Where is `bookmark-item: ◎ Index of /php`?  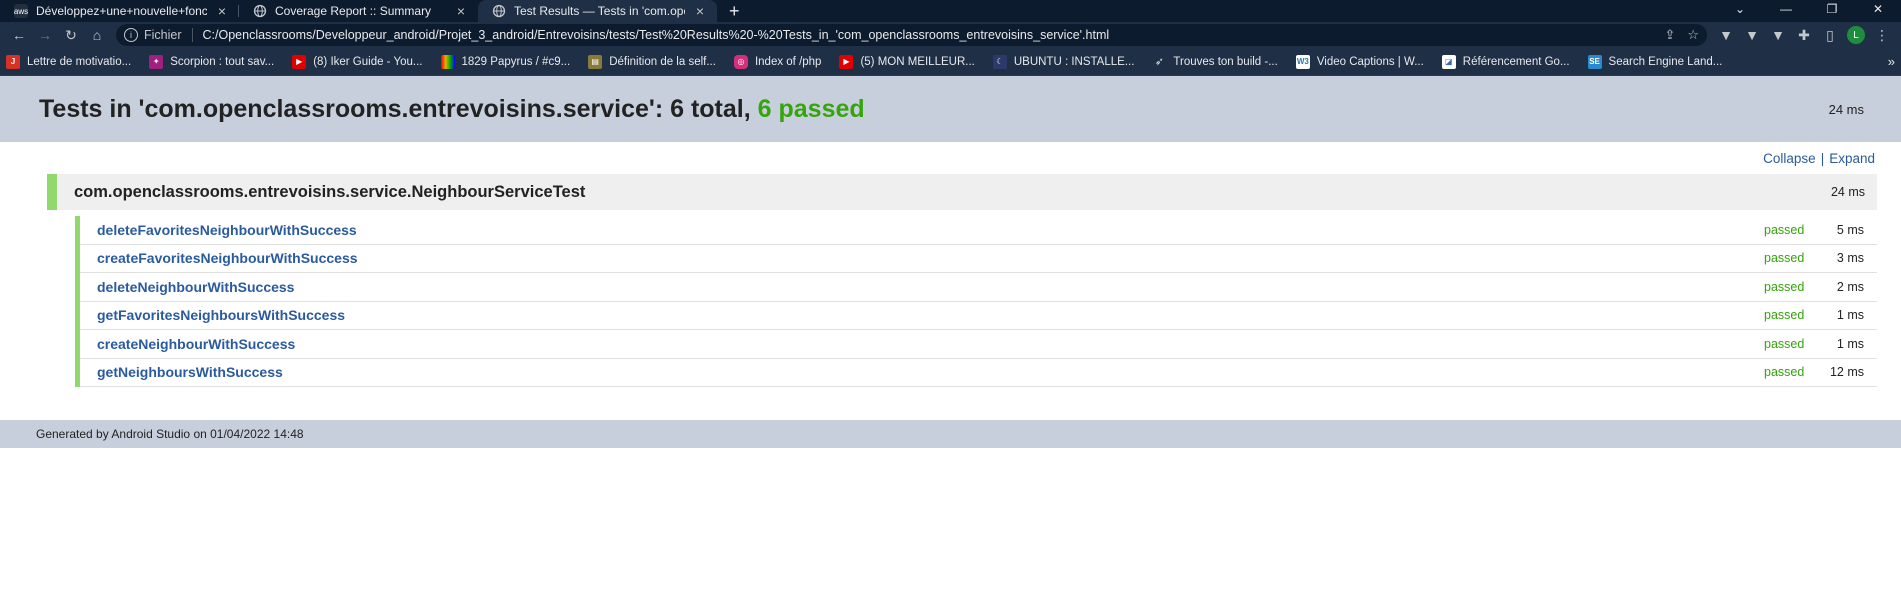 bookmark-item: ◎ Index of /php is located at coordinates (777, 61).